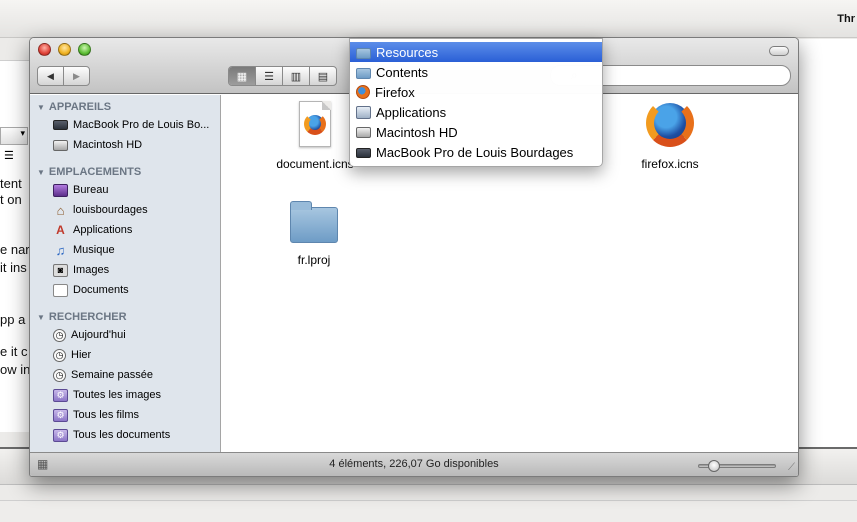 This screenshot has height=522, width=857. I want to click on sidebar-item-label: Macintosh HD, so click(108, 145).